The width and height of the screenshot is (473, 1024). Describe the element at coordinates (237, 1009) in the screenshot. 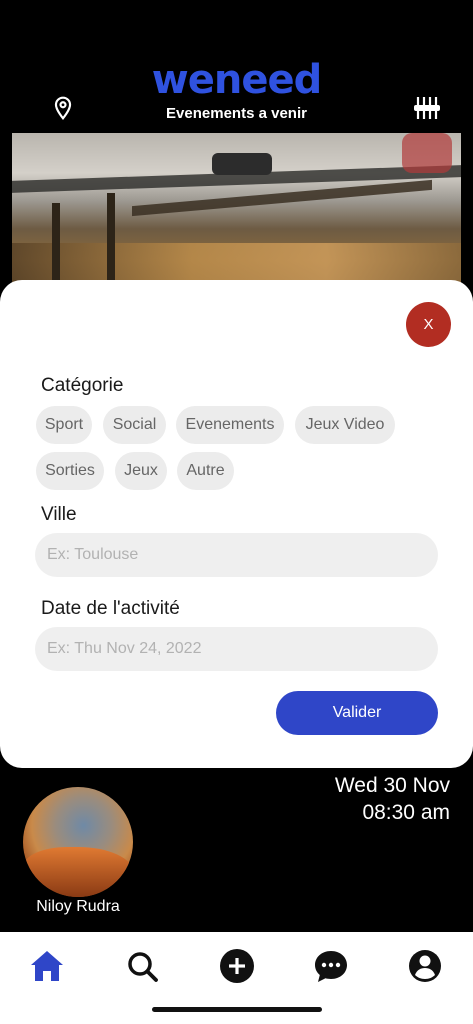

I see `home-indicator` at that location.